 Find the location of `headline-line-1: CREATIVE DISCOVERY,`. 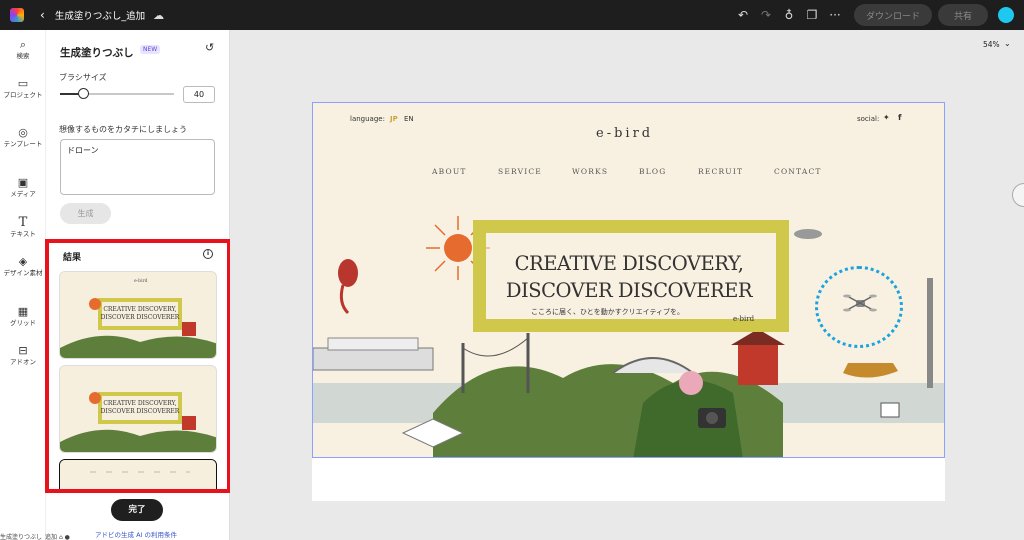

headline-line-1: CREATIVE DISCOVERY, is located at coordinates (629, 263).